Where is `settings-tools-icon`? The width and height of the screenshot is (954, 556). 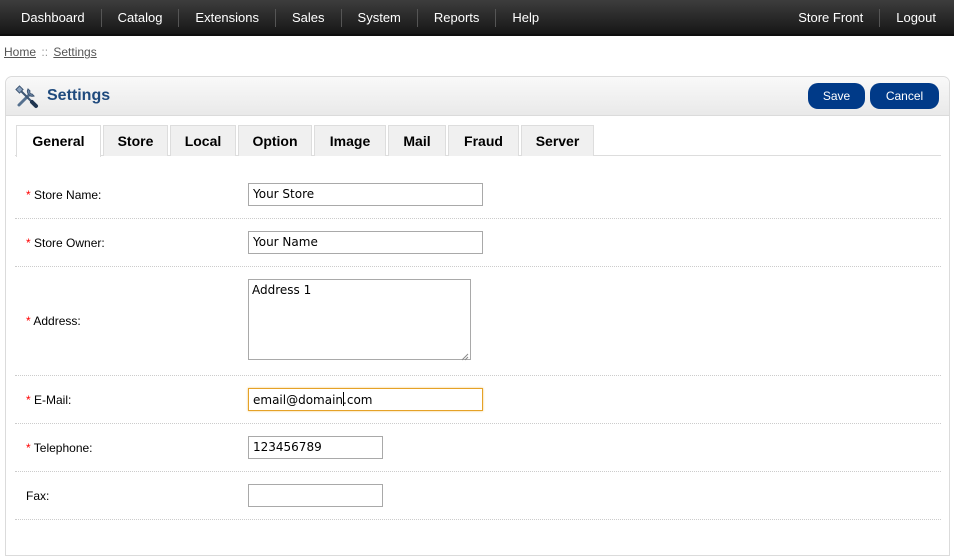 settings-tools-icon is located at coordinates (27, 97).